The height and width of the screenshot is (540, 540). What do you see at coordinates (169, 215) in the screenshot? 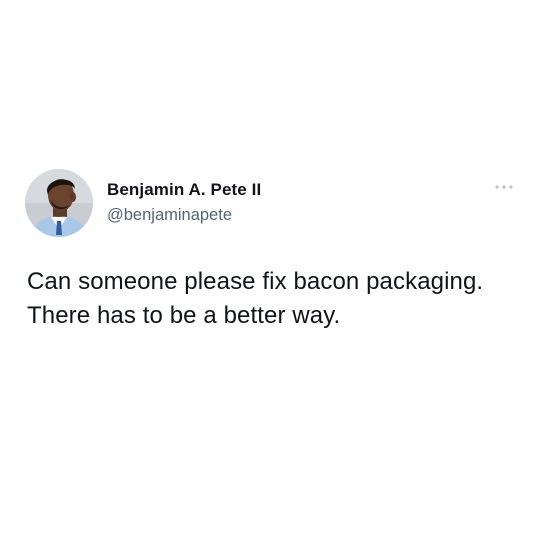
I see `author-handle: @benjaminapete` at bounding box center [169, 215].